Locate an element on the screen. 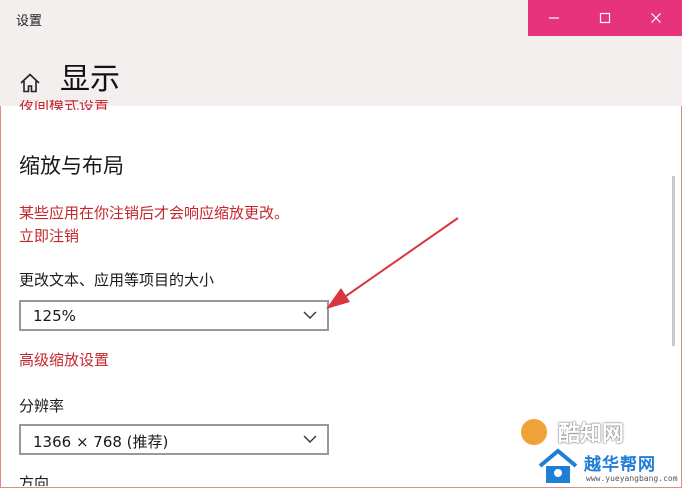 This screenshot has height=488, width=682. watermark-yueyang: 越华帮网 www.yueyangbang.com is located at coordinates (605, 466).